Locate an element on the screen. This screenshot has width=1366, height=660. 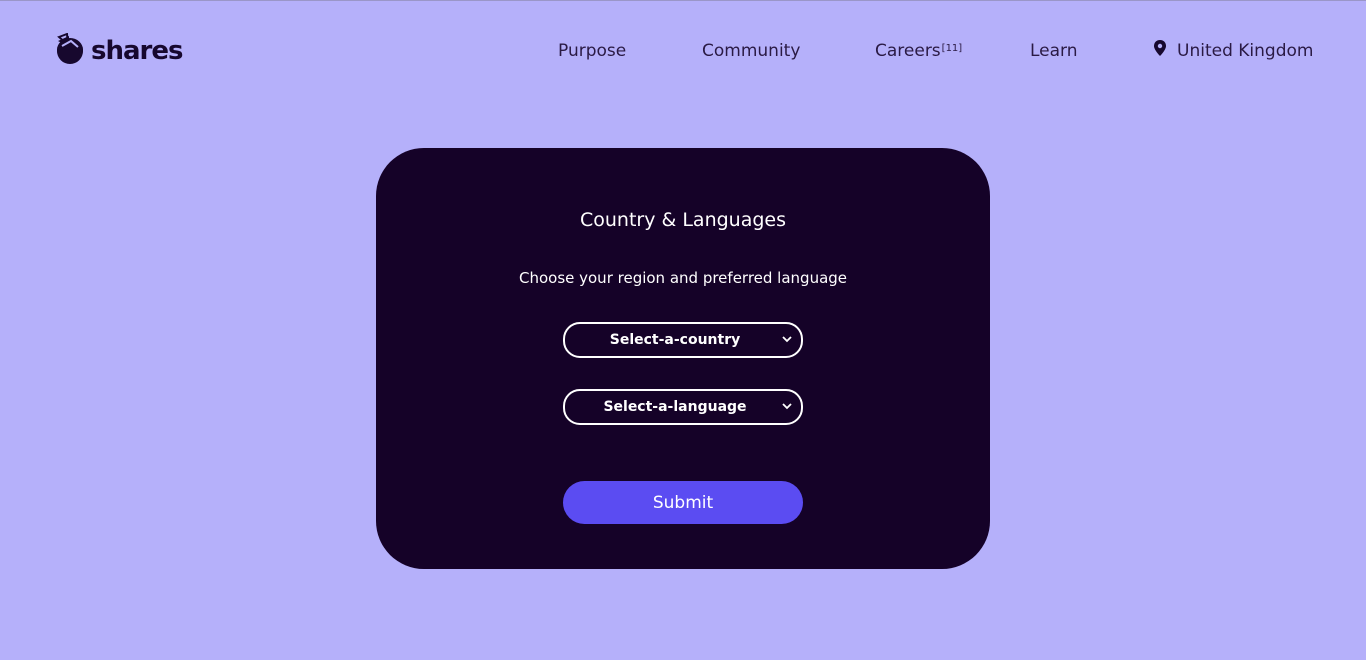
submit-button: Submit is located at coordinates (683, 502).